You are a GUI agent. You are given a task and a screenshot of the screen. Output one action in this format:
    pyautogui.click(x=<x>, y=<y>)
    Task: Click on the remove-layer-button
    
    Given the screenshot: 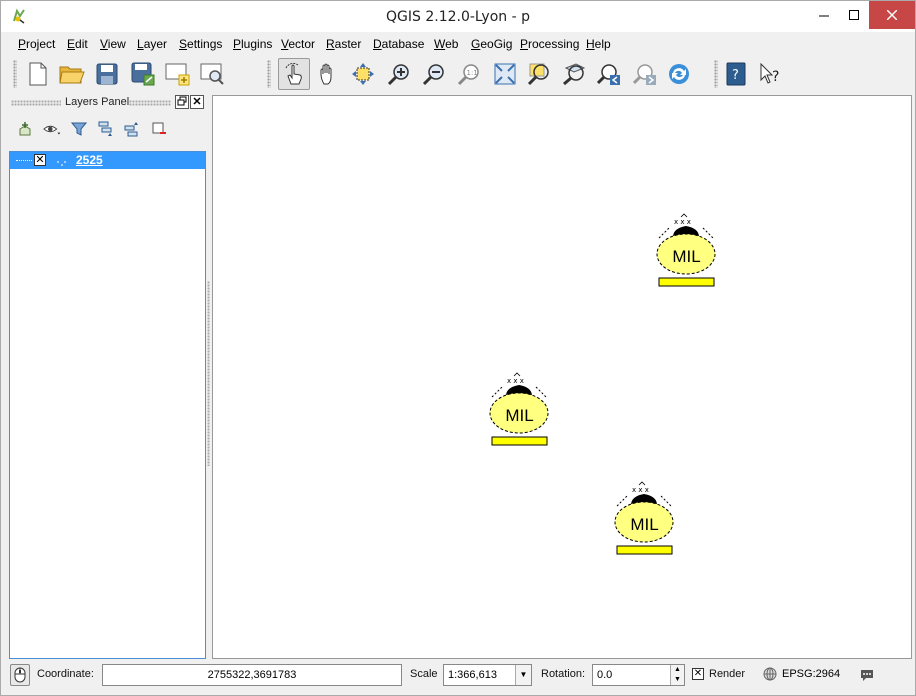 What is the action you would take?
    pyautogui.click(x=159, y=129)
    